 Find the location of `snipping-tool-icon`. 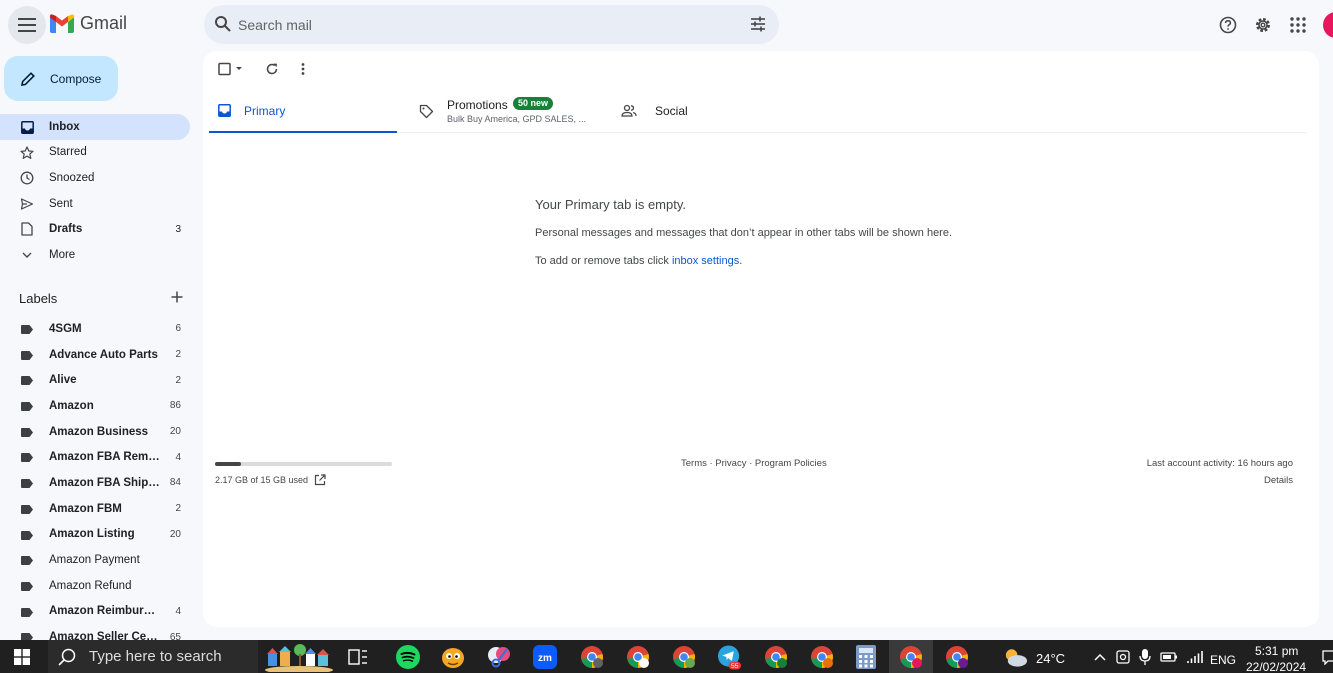

snipping-tool-icon is located at coordinates (498, 656).